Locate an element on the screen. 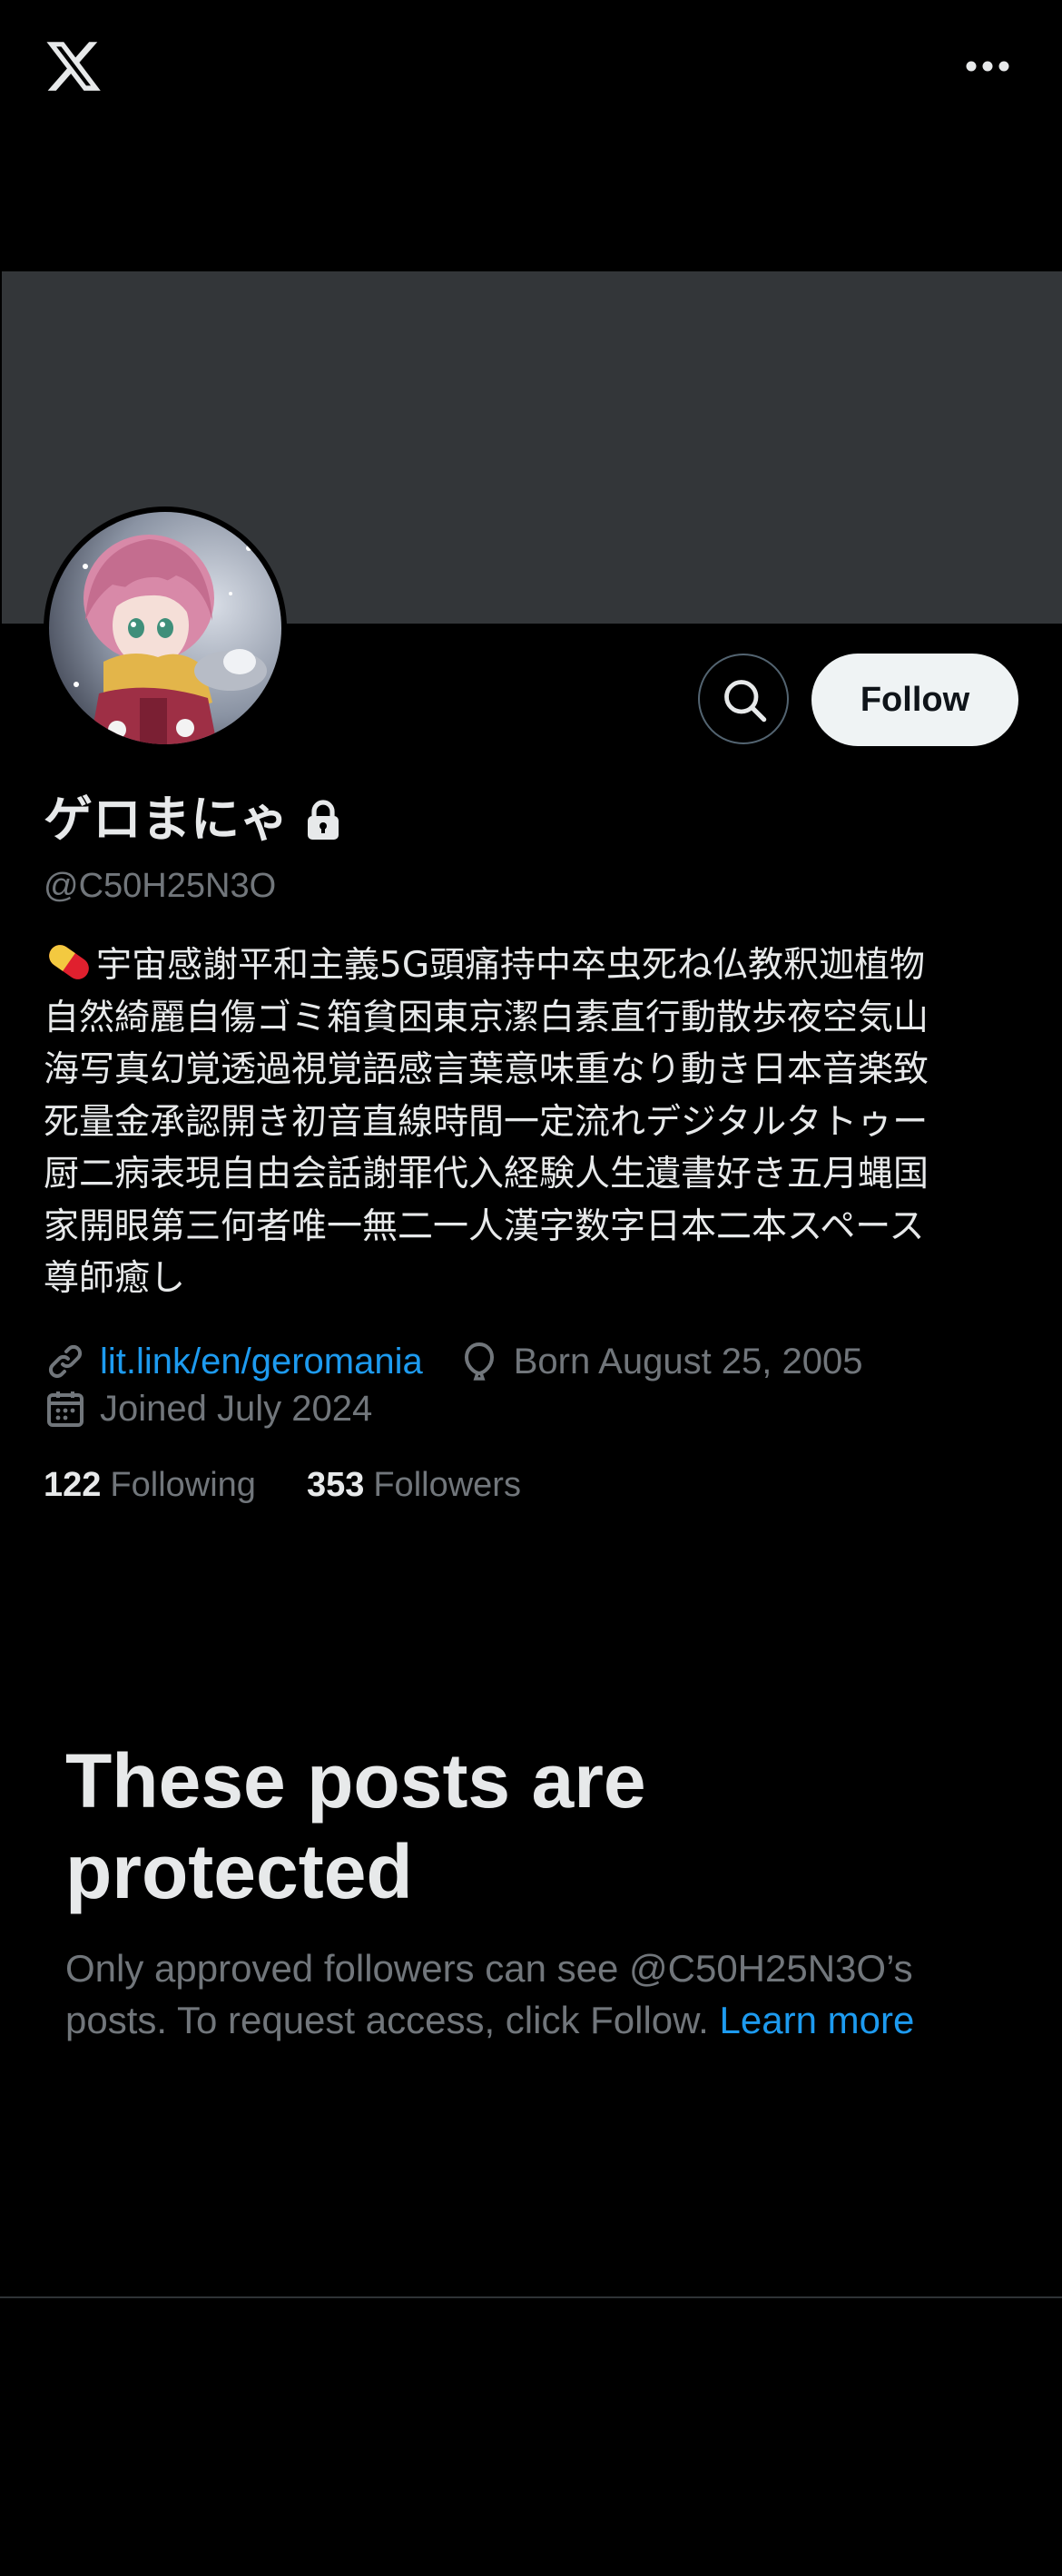 The image size is (1062, 2576). avatar-image is located at coordinates (165, 628).